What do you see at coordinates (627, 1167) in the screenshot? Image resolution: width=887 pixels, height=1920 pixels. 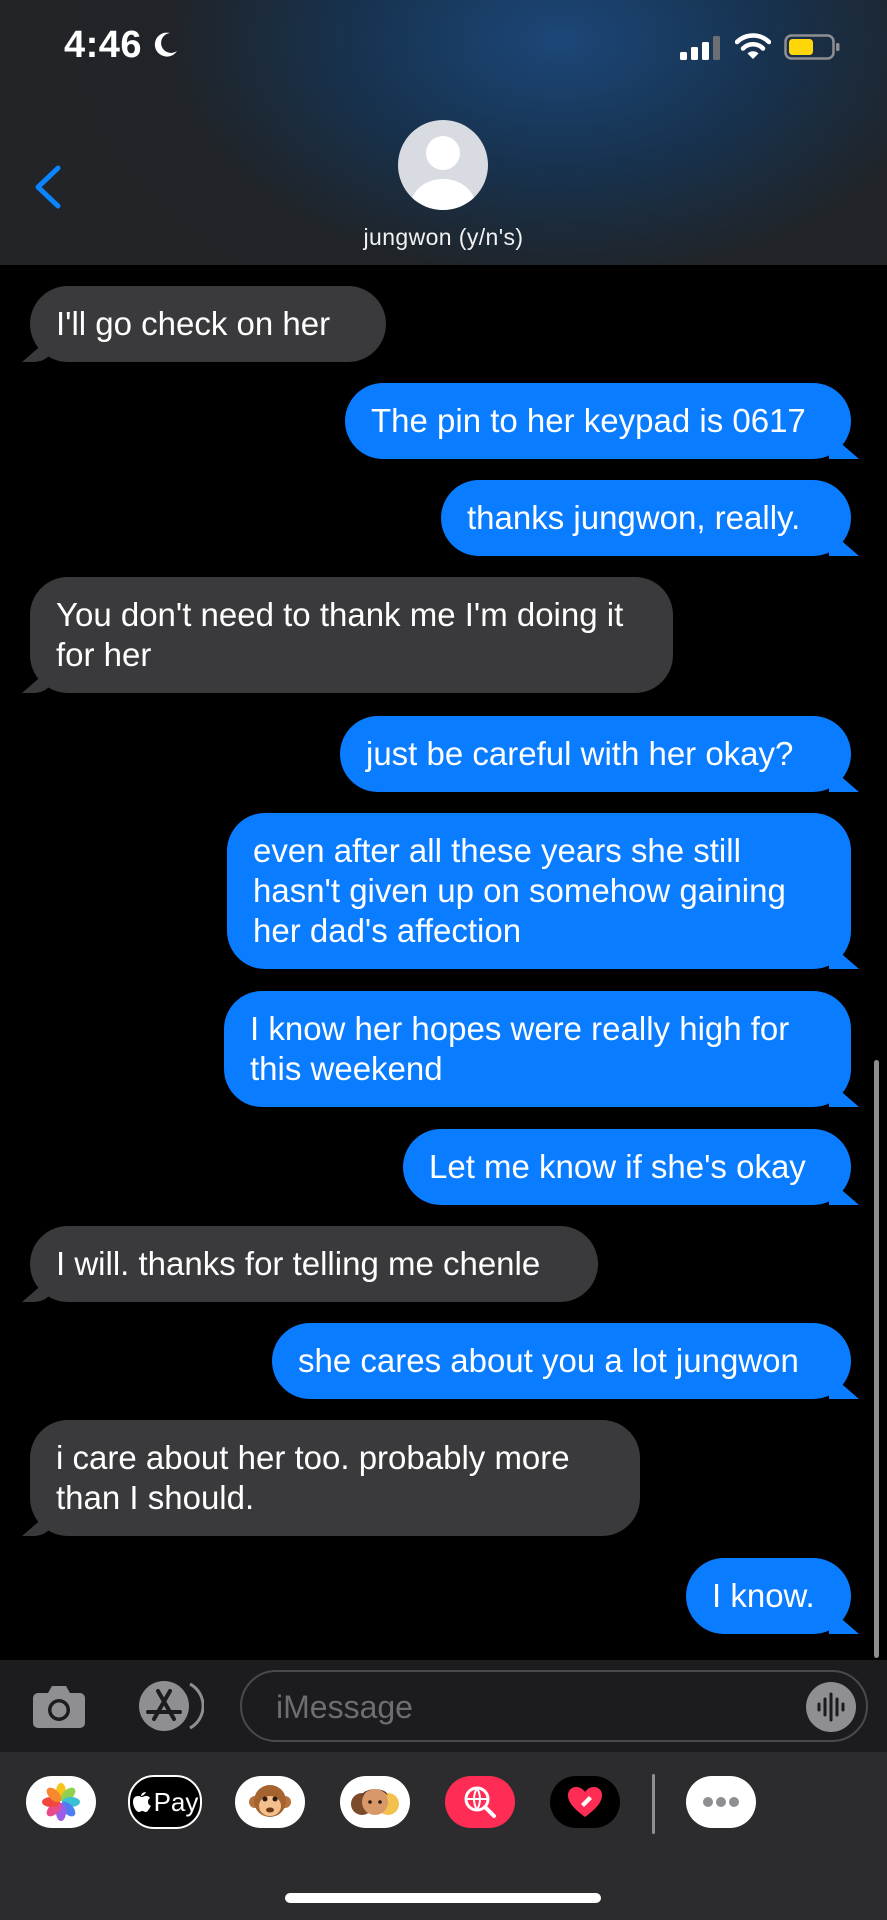 I see `outgoing-message: Let me know if she's okay` at bounding box center [627, 1167].